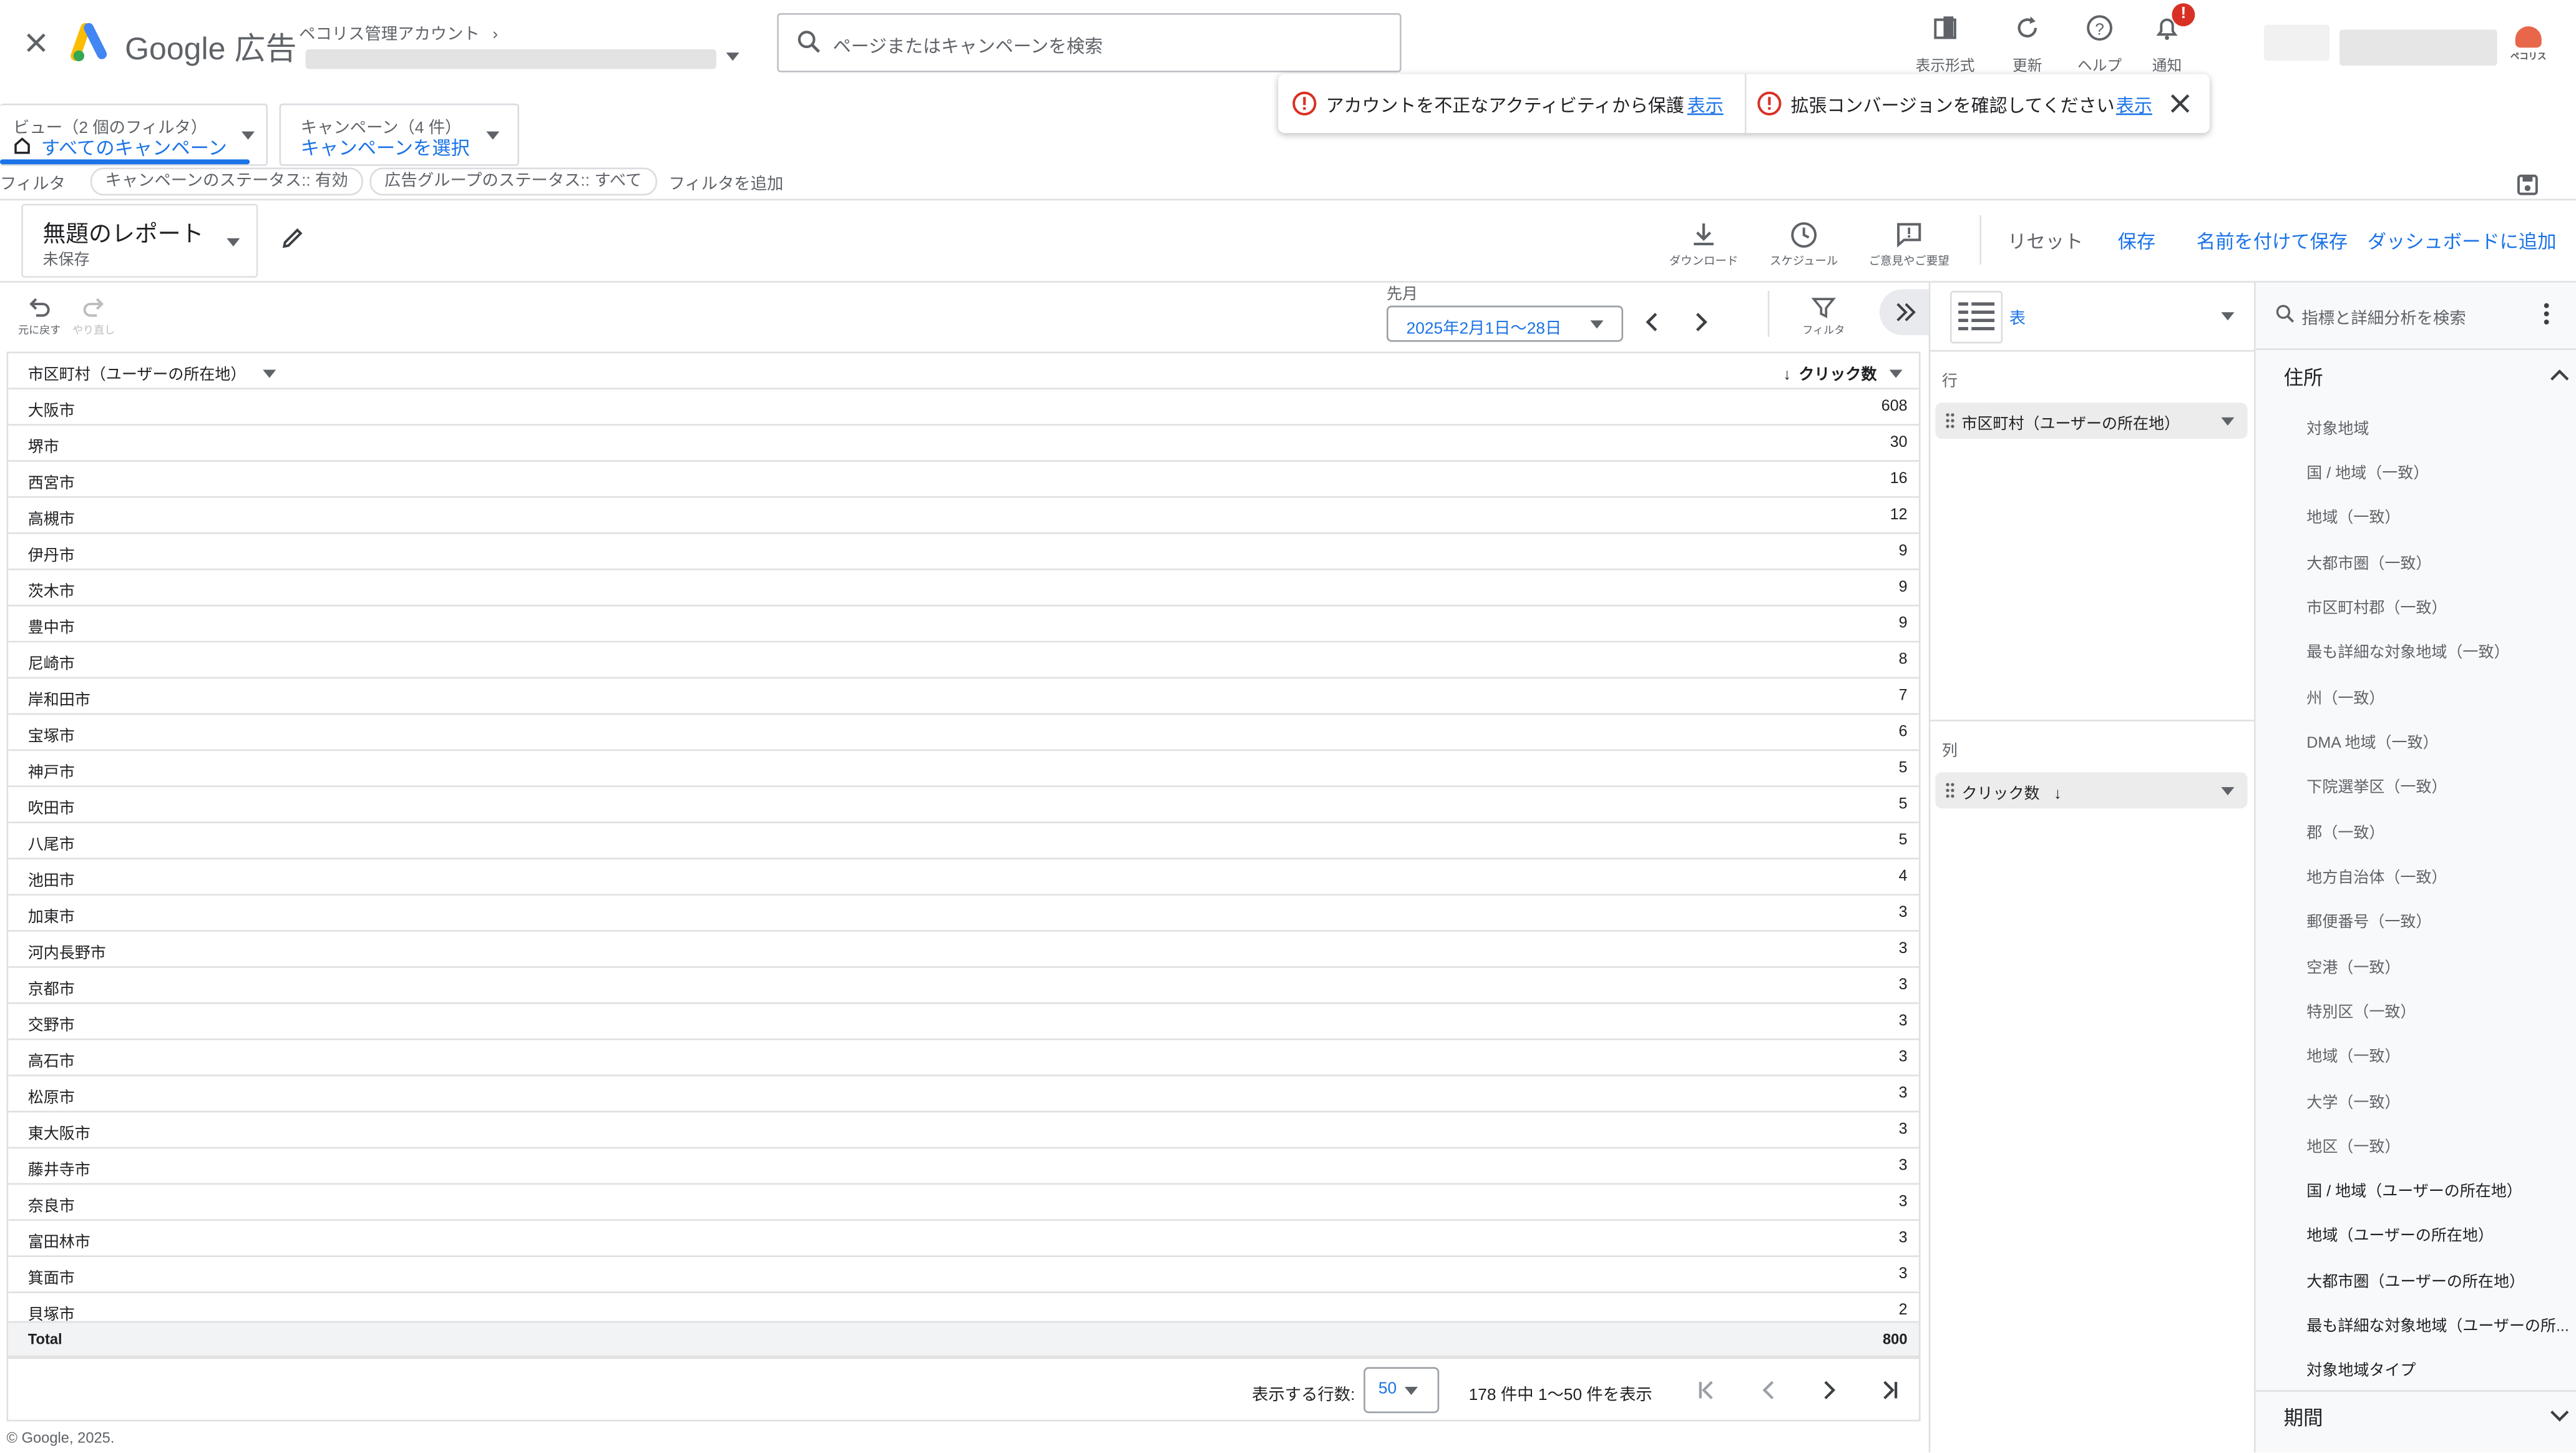  I want to click on save-as-button: 名前を付けて保存, so click(2272, 241).